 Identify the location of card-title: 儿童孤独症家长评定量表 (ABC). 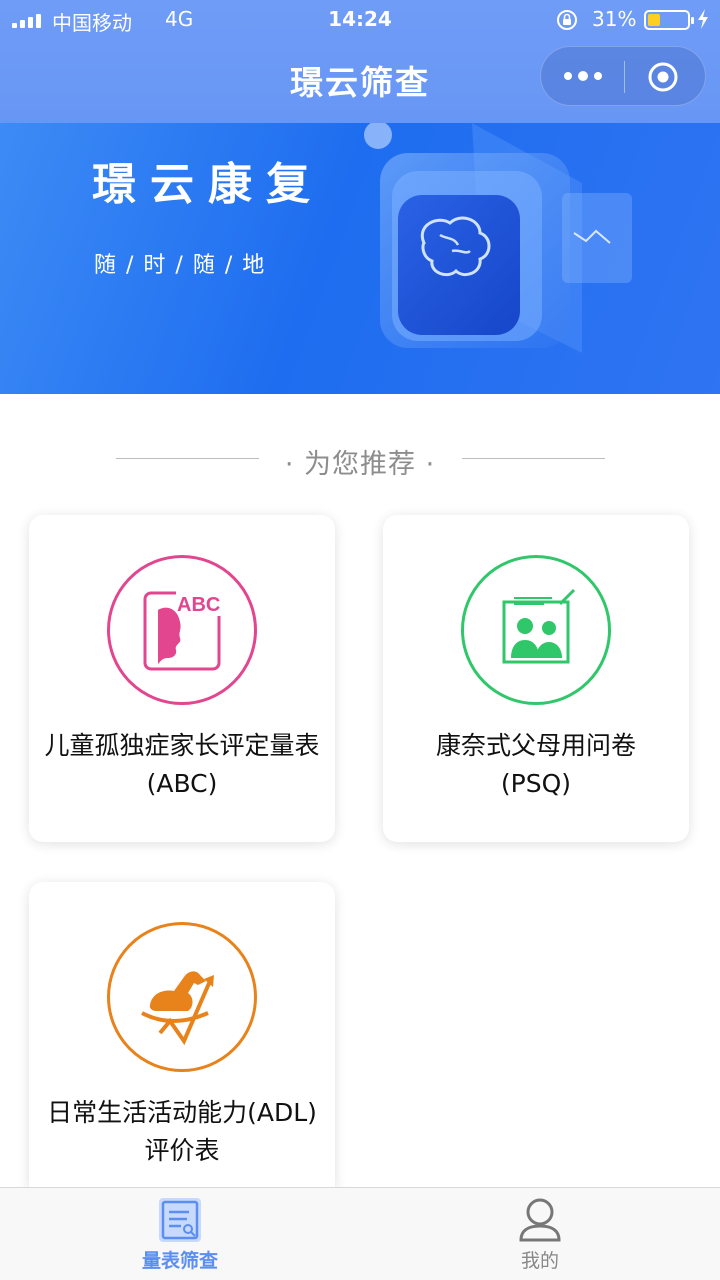
(182, 765).